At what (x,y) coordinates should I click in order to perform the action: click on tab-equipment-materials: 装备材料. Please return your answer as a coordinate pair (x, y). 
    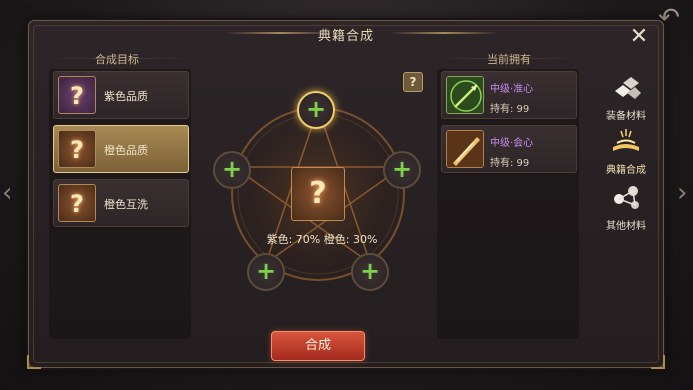
    Looking at the image, I should click on (626, 103).